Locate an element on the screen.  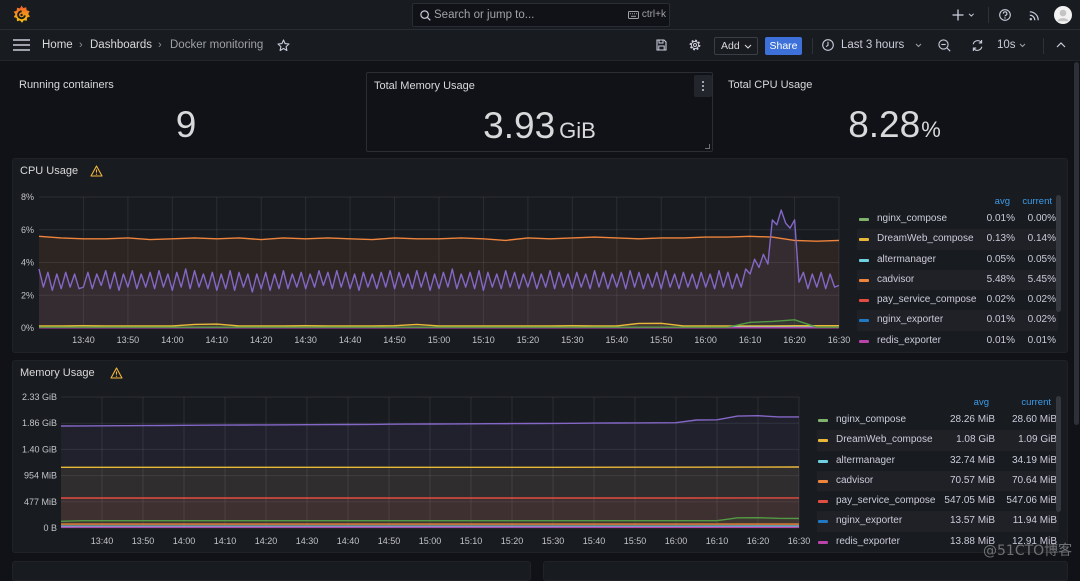
legend-item: altermanager0.05%0.05% is located at coordinates (957, 260).